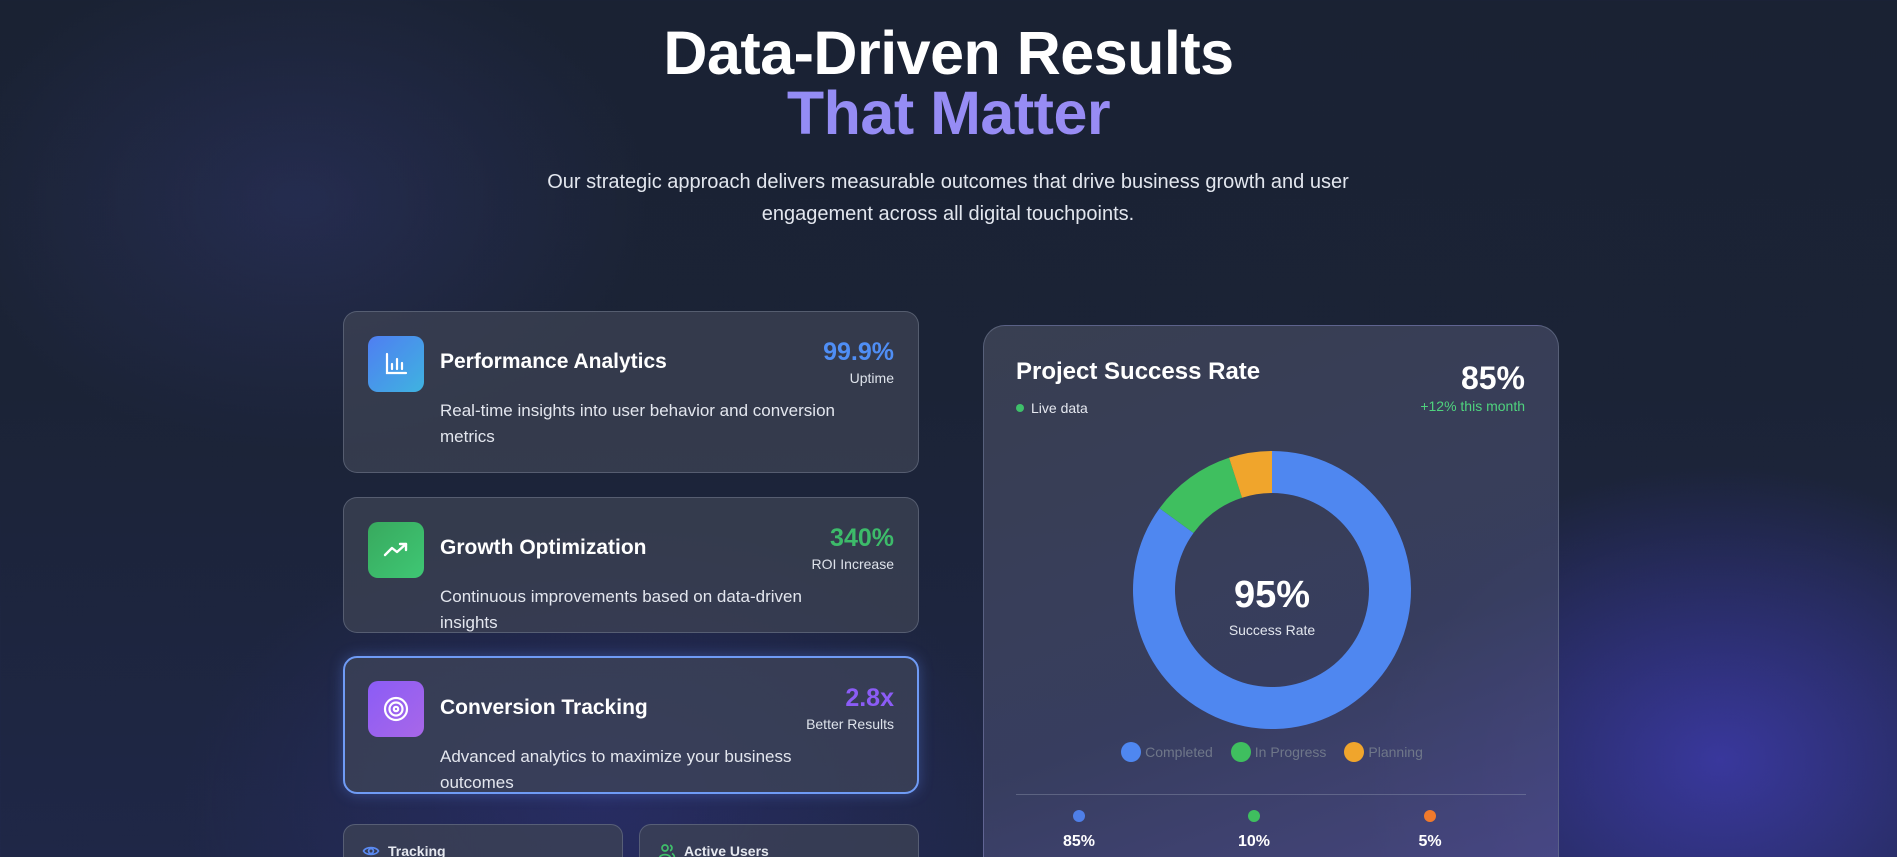  What do you see at coordinates (1430, 830) in the screenshot?
I see `stat-planning: 5%` at bounding box center [1430, 830].